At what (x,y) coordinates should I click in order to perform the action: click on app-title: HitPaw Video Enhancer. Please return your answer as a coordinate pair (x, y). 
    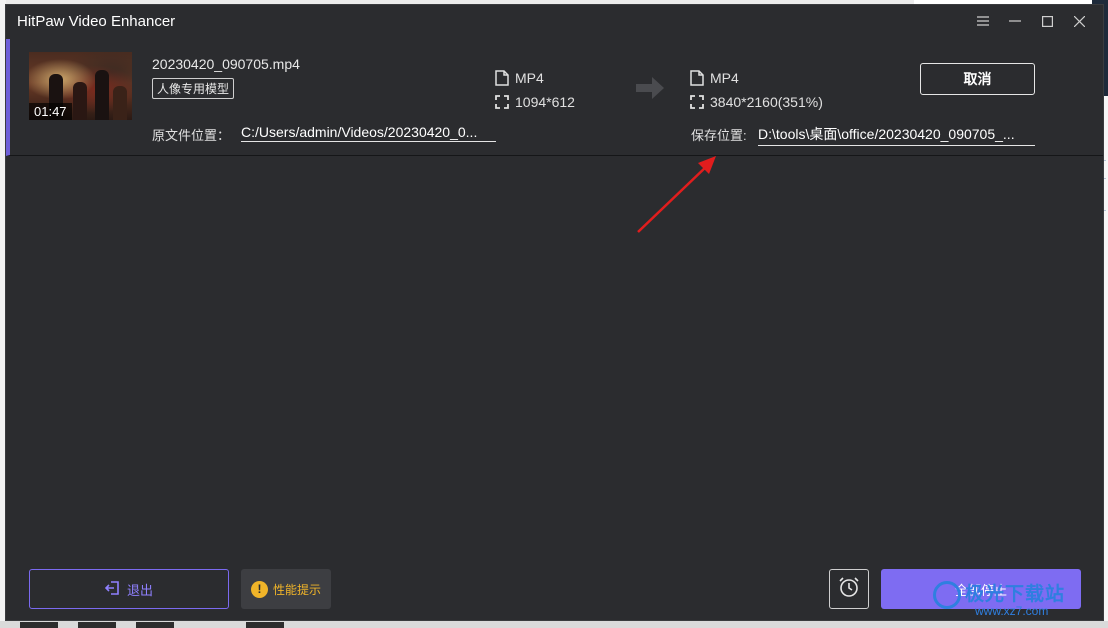
    Looking at the image, I should click on (96, 21).